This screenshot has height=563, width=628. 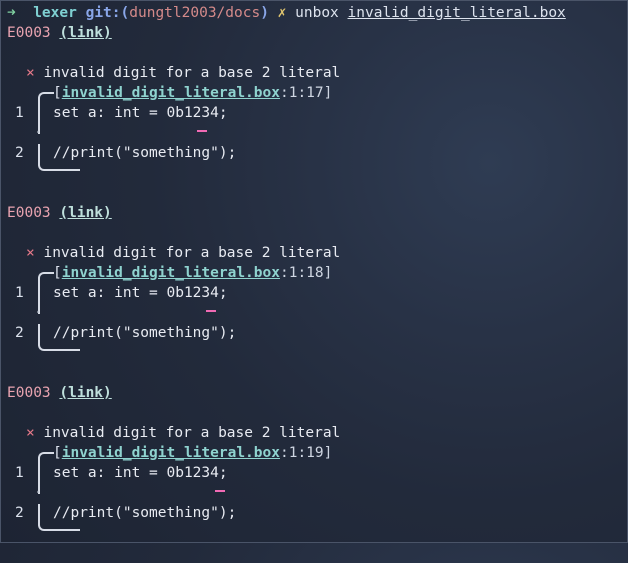 I want to click on source-position: :1:19], so click(x=306, y=453).